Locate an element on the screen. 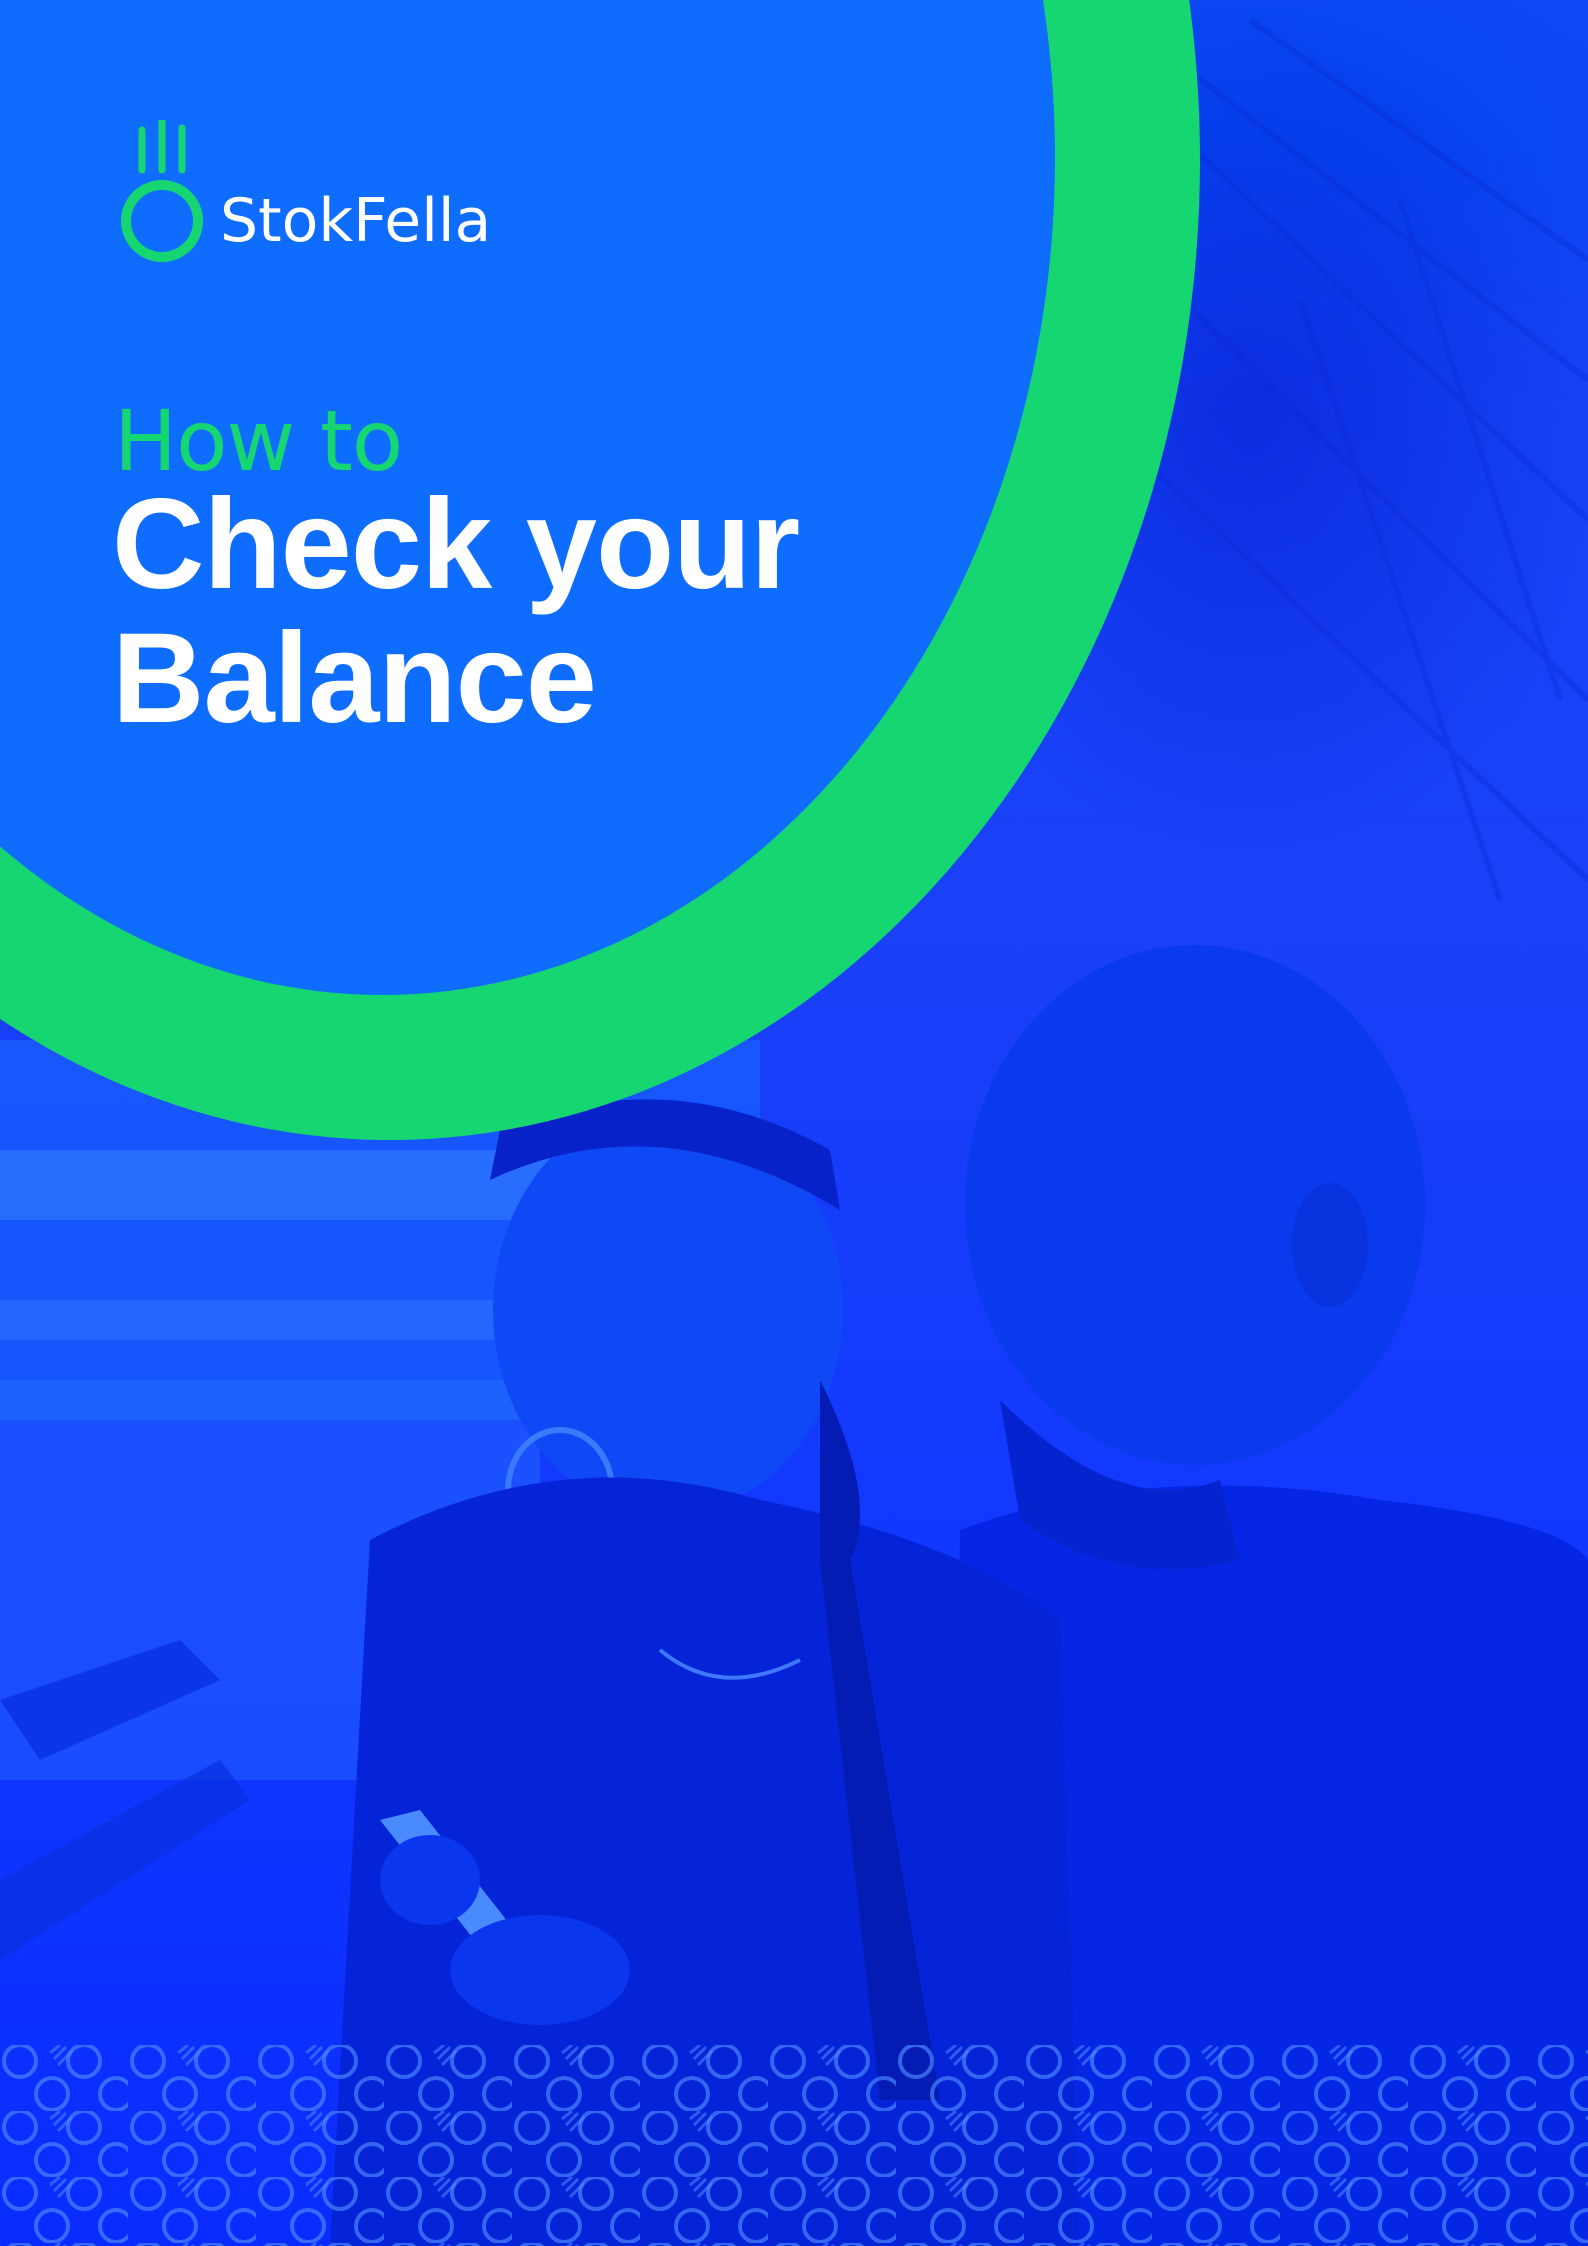 The width and height of the screenshot is (1588, 2246). title-line-1: Check your is located at coordinates (456, 544).